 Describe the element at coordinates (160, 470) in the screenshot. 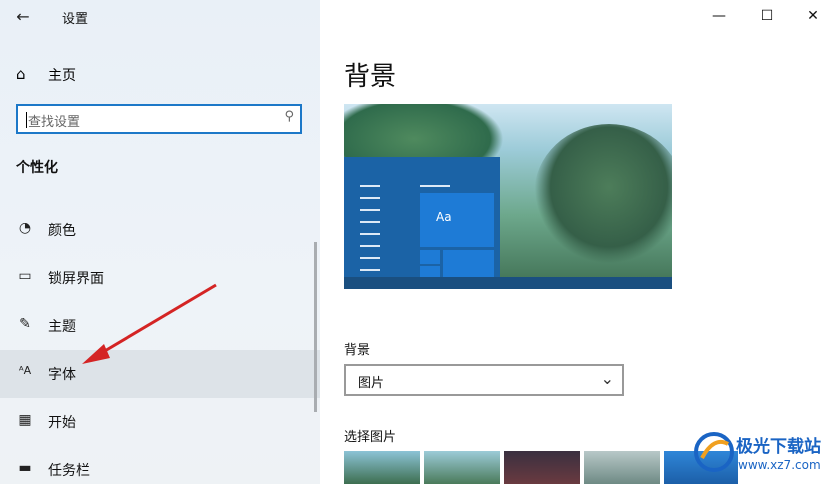

I see `sidebar-item-taskbar: ▬ 任务栏` at that location.